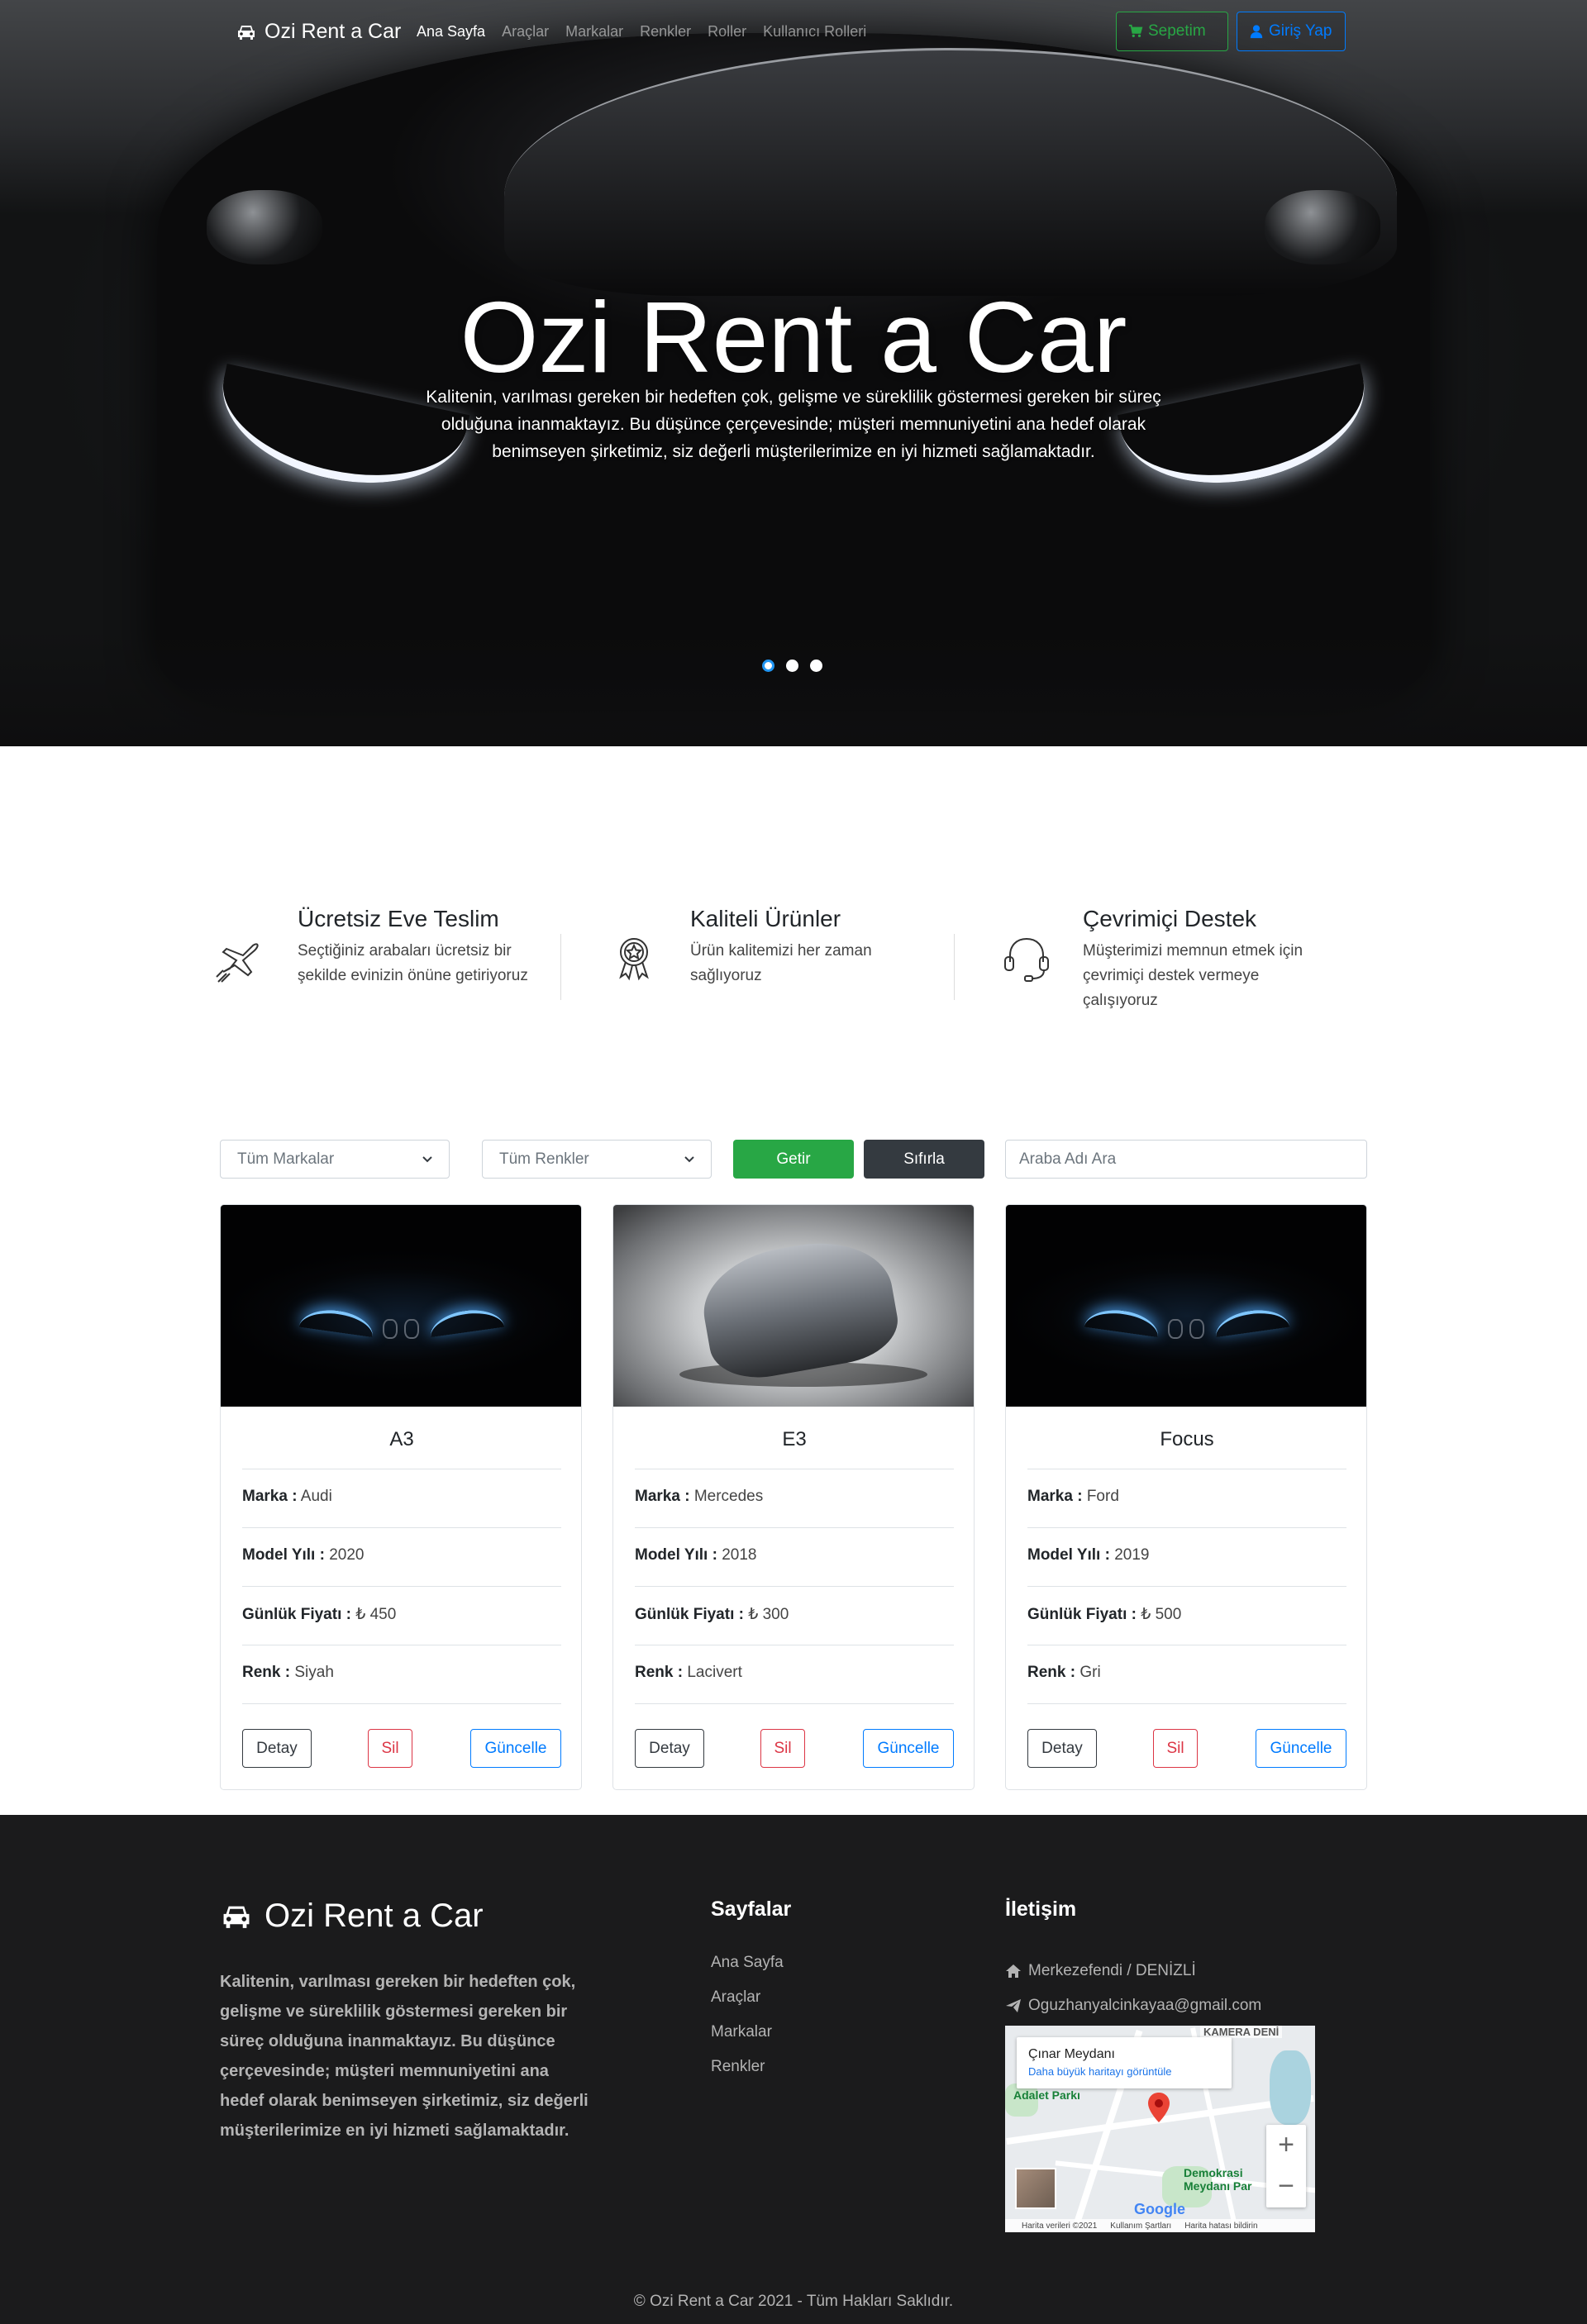 This screenshot has width=1587, height=2324. What do you see at coordinates (525, 31) in the screenshot?
I see `nav-link-cars: Araçlar` at bounding box center [525, 31].